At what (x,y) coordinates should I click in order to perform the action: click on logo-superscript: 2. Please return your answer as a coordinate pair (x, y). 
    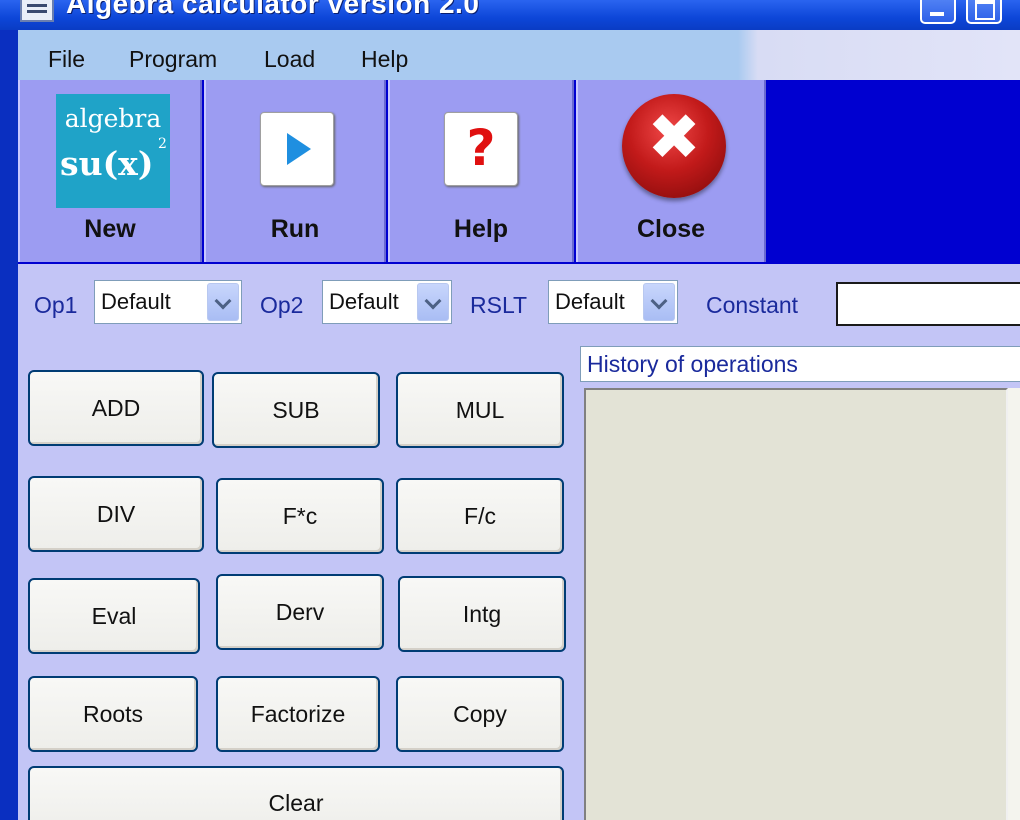
    Looking at the image, I should click on (162, 144).